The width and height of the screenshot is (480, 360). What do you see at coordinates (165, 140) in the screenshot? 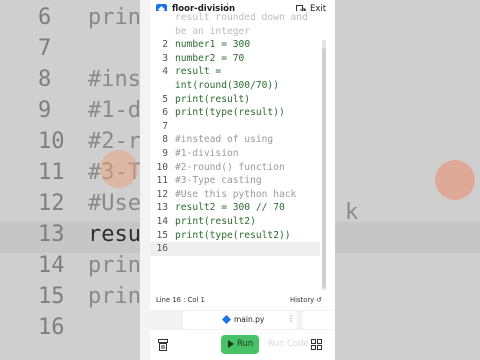
I see `line-number: 8` at bounding box center [165, 140].